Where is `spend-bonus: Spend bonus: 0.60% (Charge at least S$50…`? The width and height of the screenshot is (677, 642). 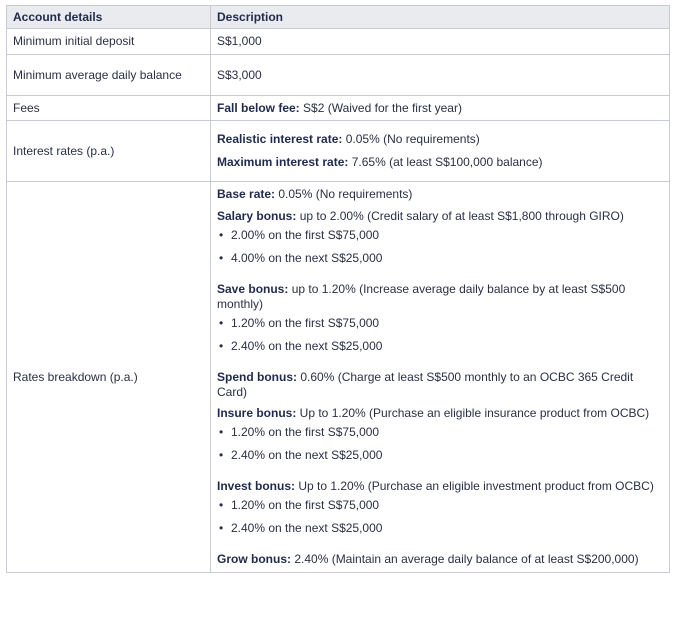
spend-bonus: Spend bonus: 0.60% (Charge at least S$50… is located at coordinates (440, 385).